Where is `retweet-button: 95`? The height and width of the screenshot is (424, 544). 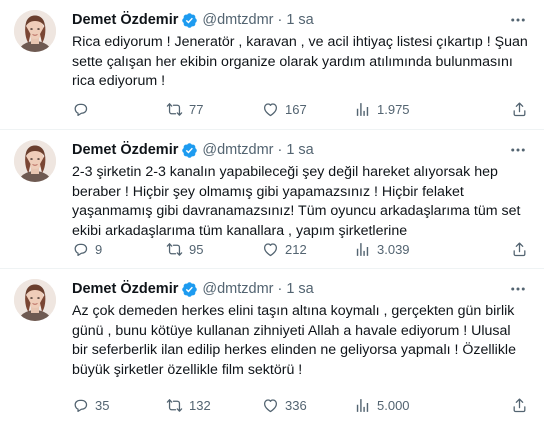
retweet-button: 95 is located at coordinates (214, 249).